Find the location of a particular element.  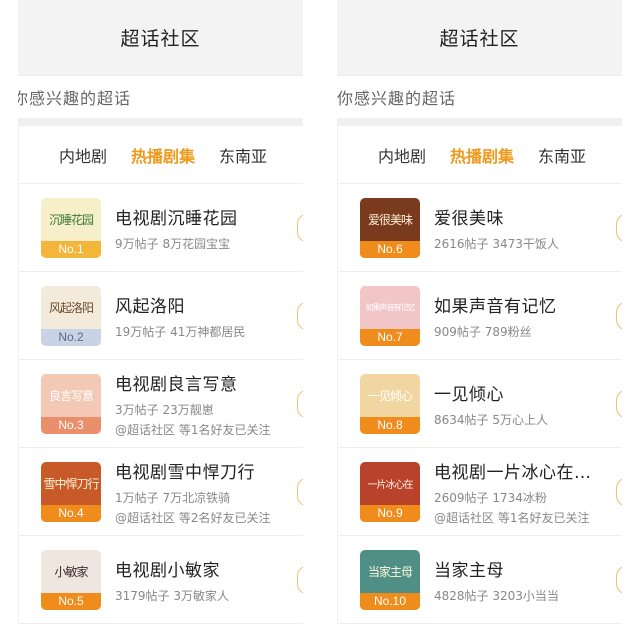

topic-thumbnail: 一片冰心在 No.9 is located at coordinates (390, 491).